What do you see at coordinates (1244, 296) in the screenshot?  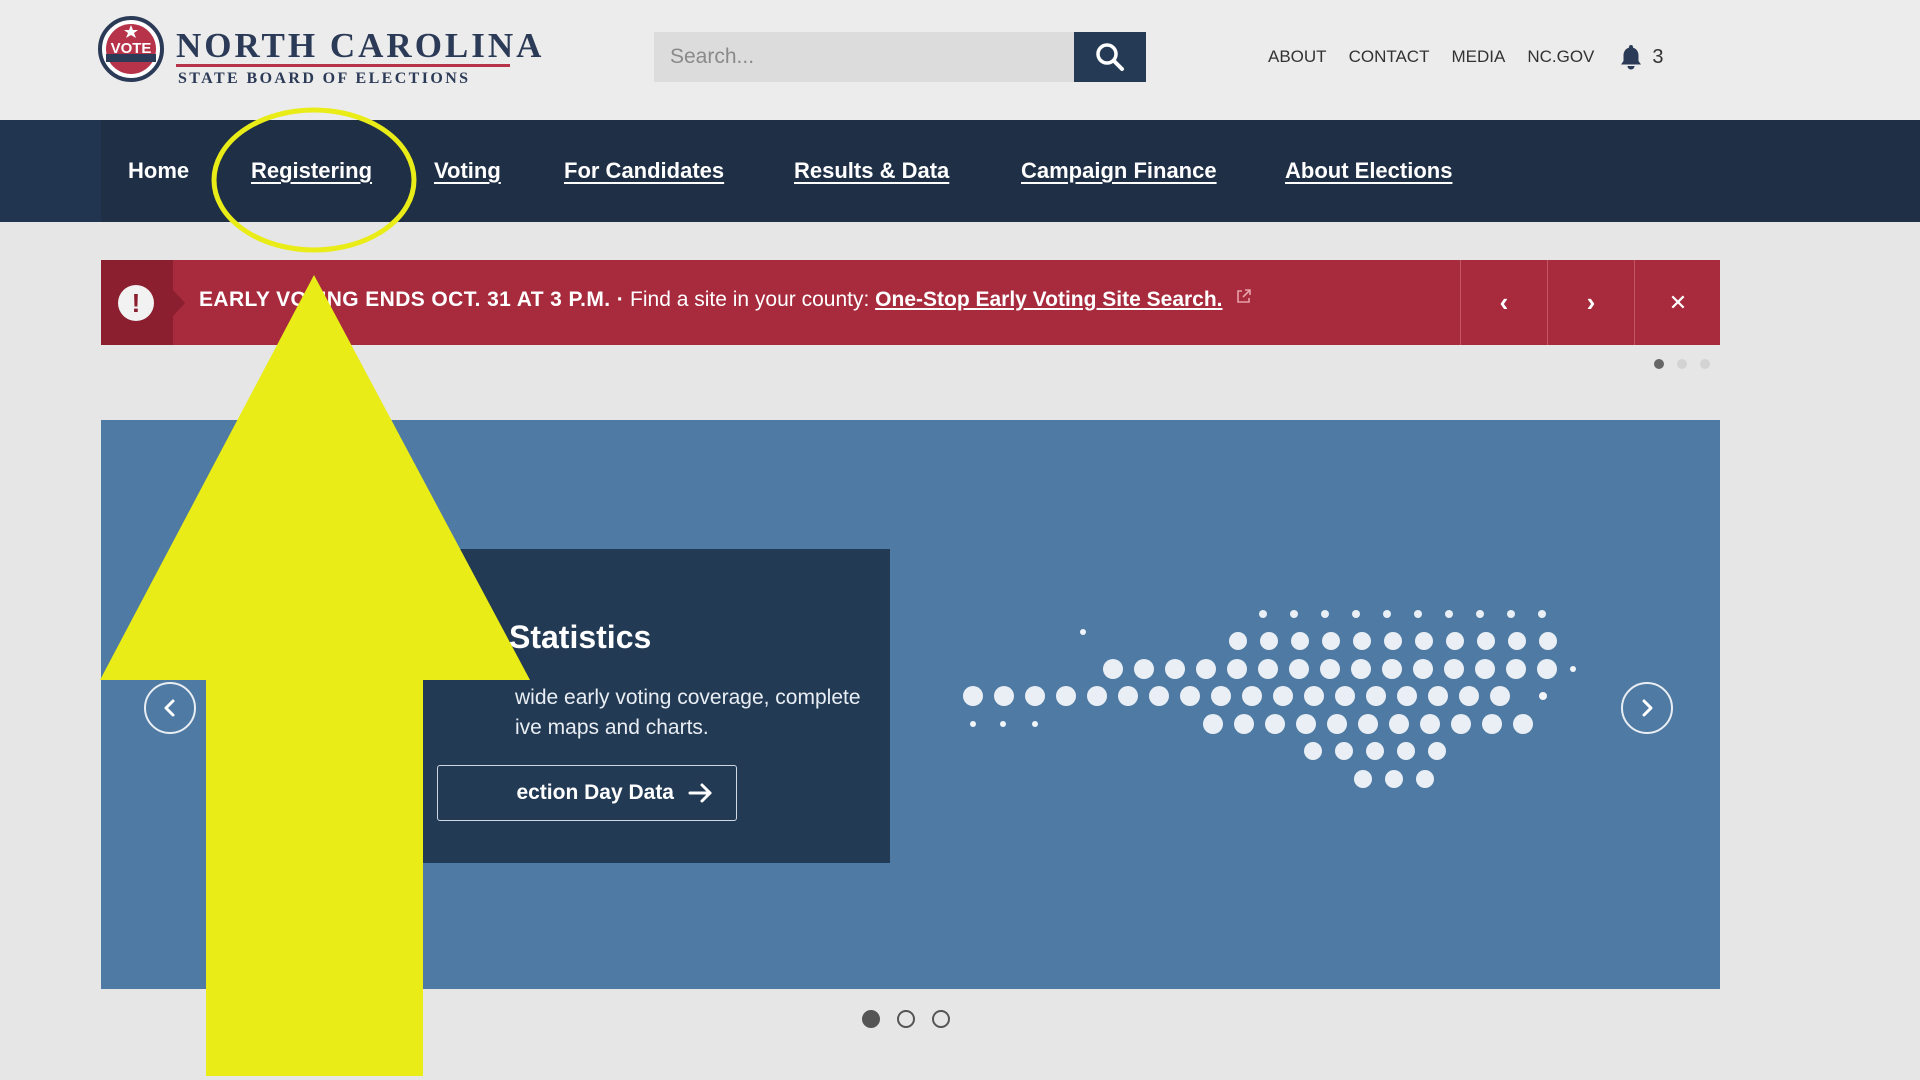 I see `external-link-icon` at bounding box center [1244, 296].